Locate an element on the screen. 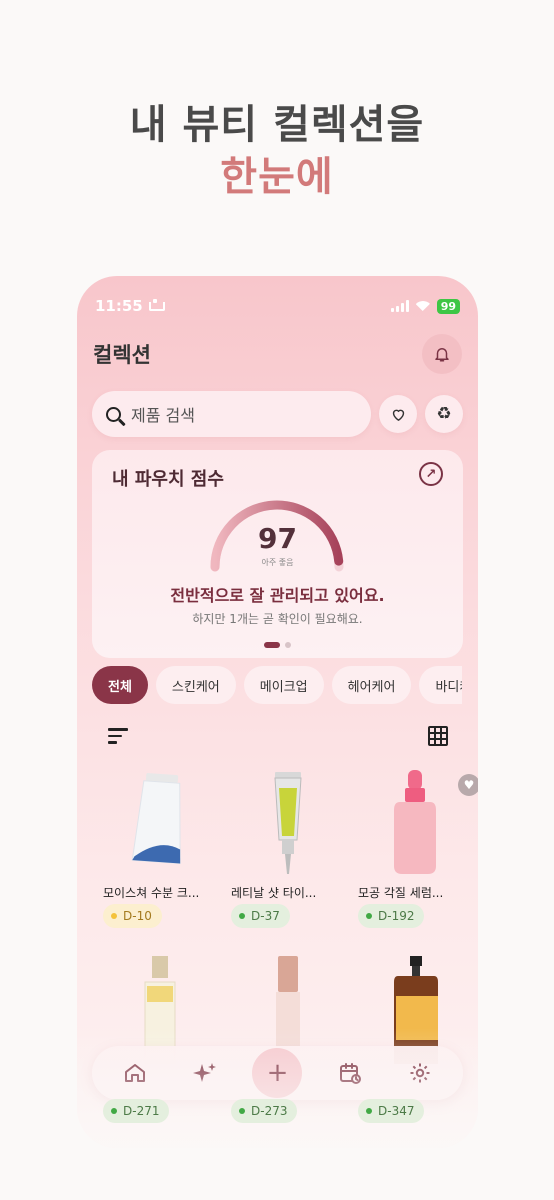  expiry-badge: D-37 is located at coordinates (260, 916).